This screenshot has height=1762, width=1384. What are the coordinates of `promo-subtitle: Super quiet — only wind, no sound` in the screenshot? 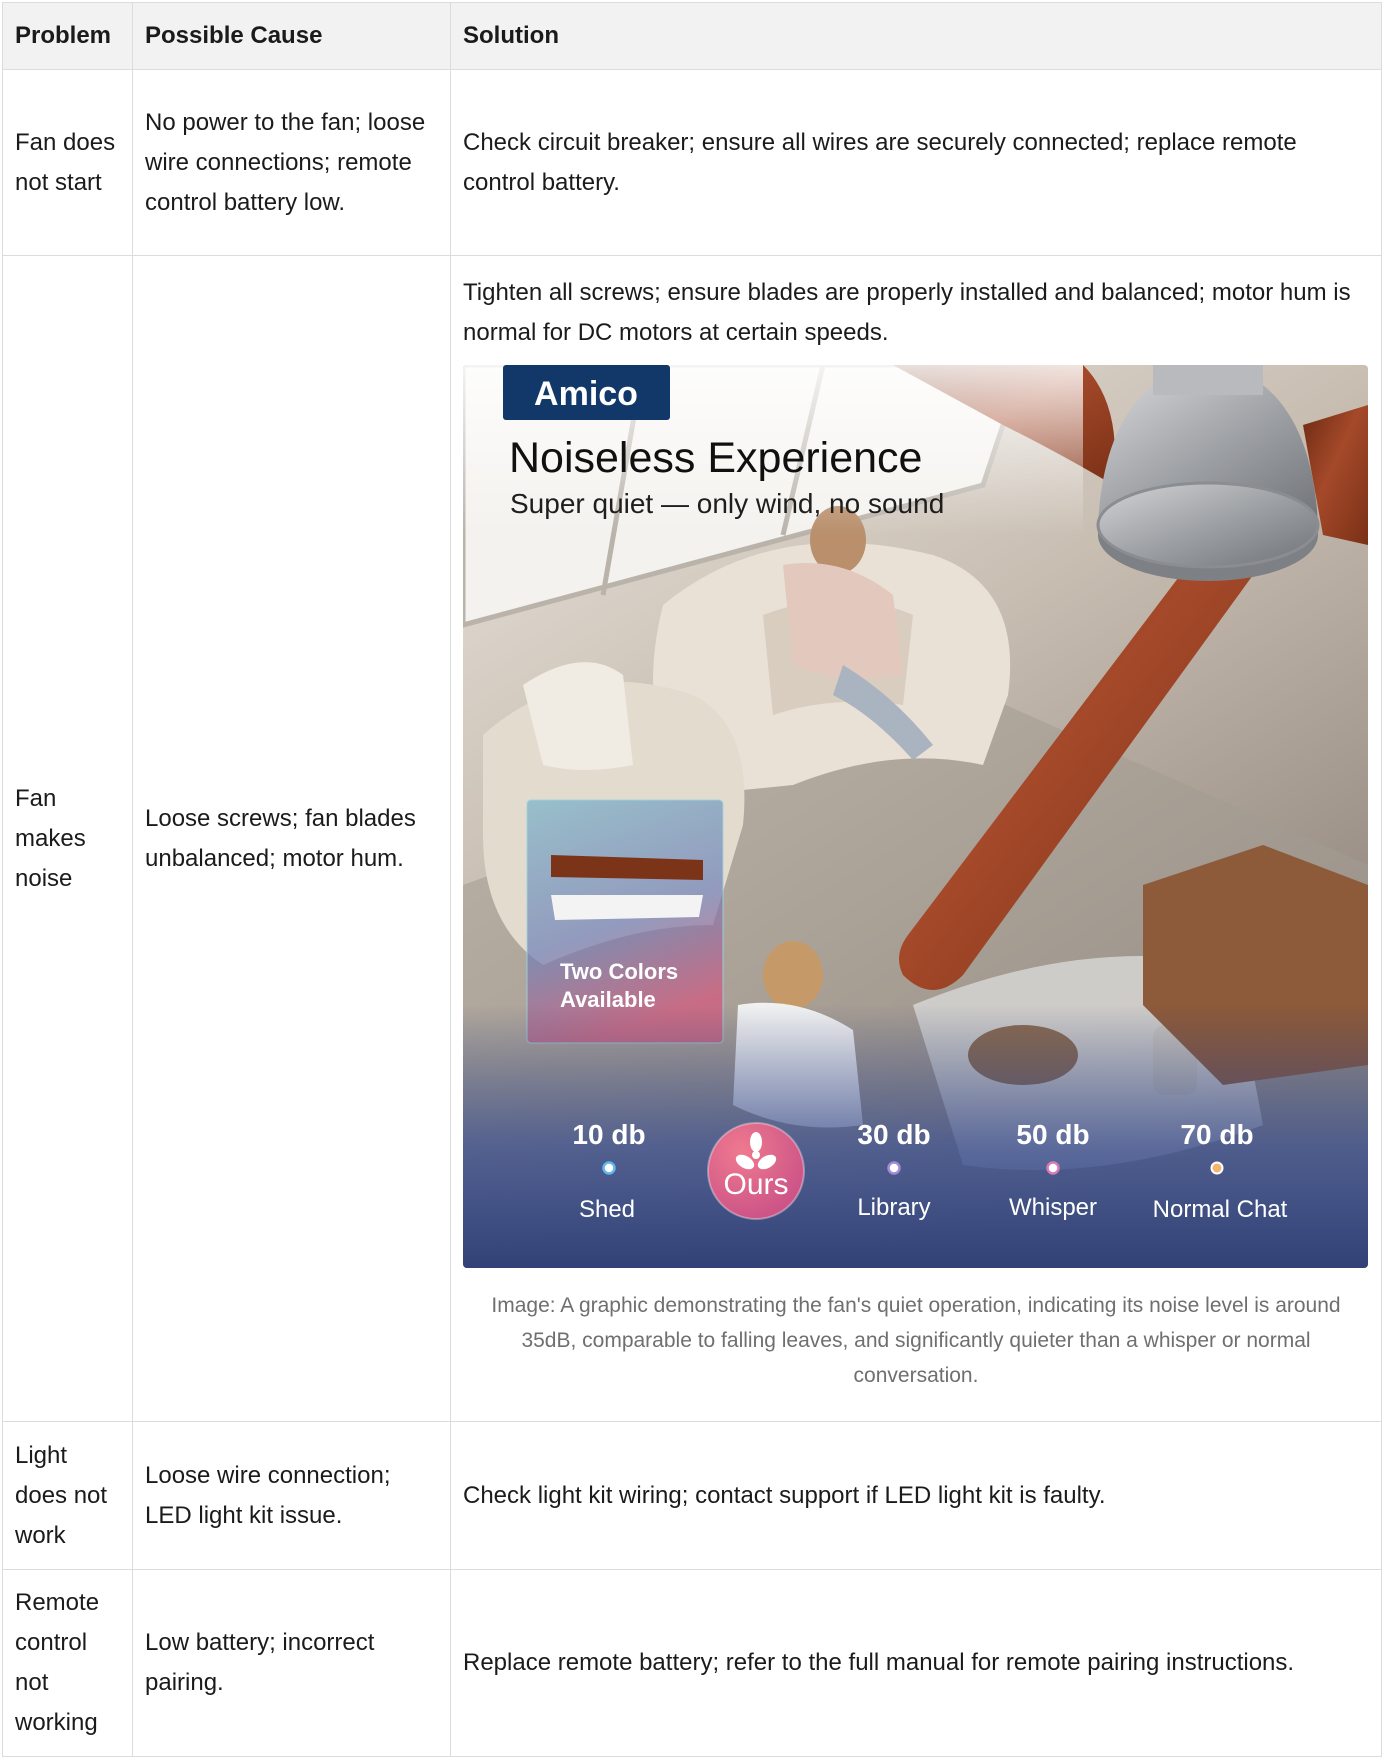 It's located at (727, 503).